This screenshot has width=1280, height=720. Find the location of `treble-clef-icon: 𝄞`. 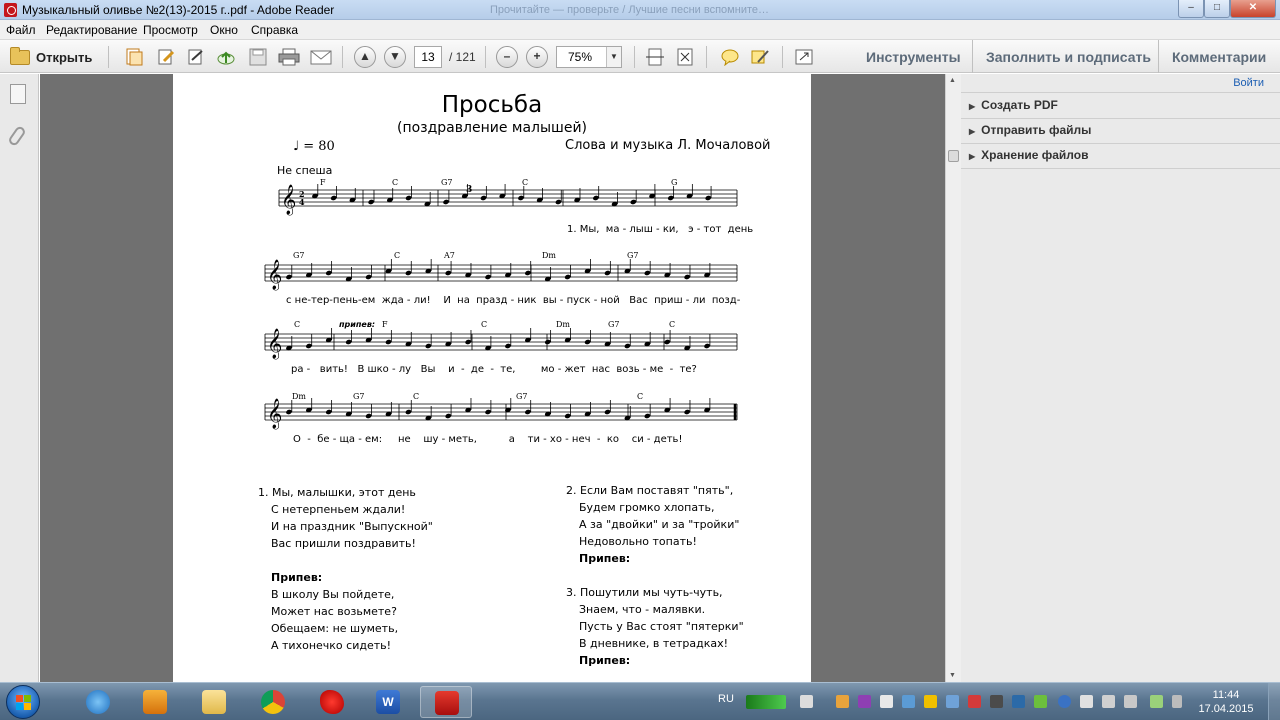

treble-clef-icon: 𝄞 is located at coordinates (288, 200).